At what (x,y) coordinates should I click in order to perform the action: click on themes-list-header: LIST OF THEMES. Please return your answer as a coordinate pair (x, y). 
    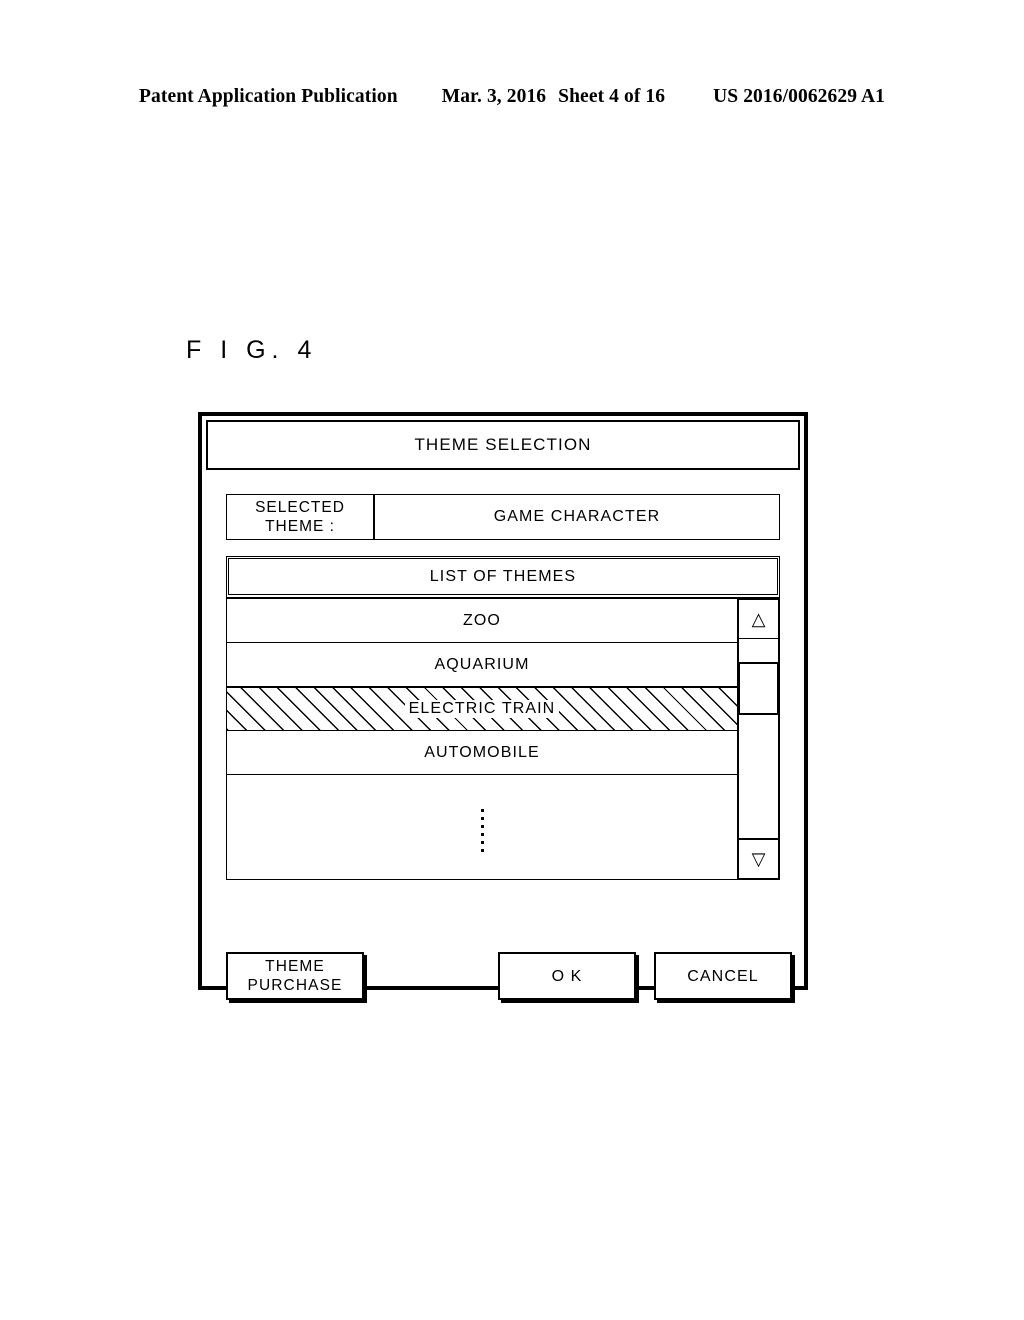
    Looking at the image, I should click on (503, 578).